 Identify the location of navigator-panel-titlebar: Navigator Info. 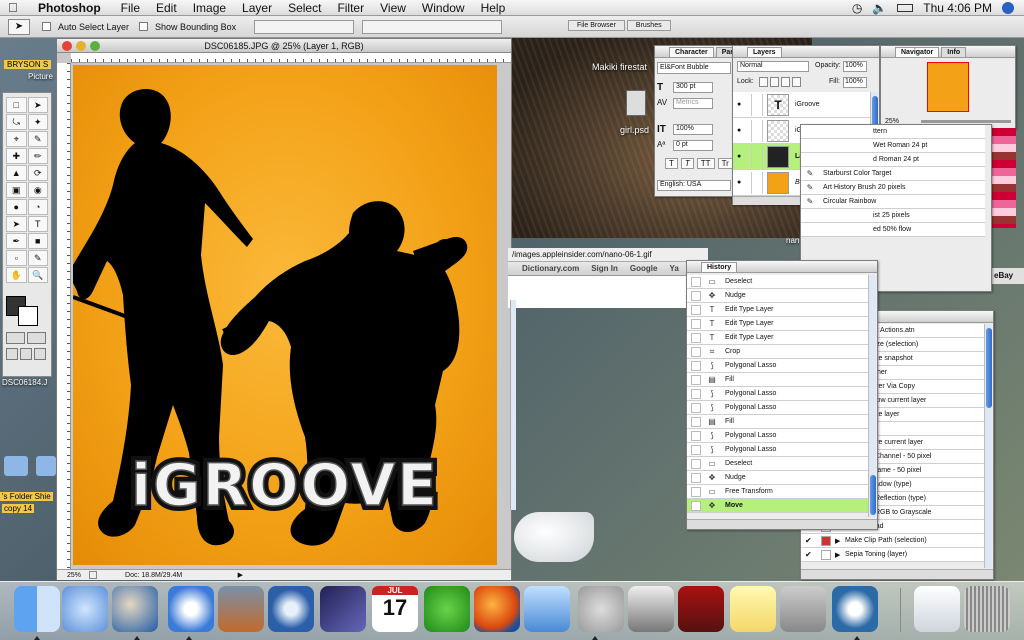
(948, 52).